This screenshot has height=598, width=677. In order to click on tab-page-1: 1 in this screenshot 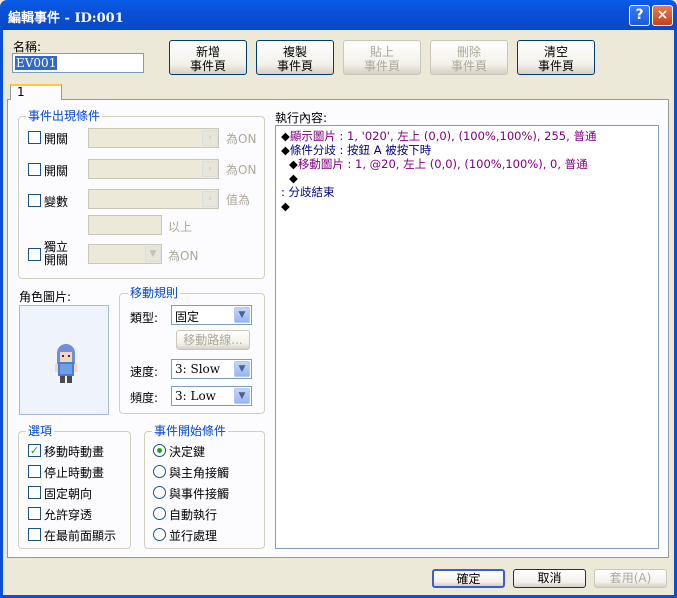, I will do `click(36, 92)`.